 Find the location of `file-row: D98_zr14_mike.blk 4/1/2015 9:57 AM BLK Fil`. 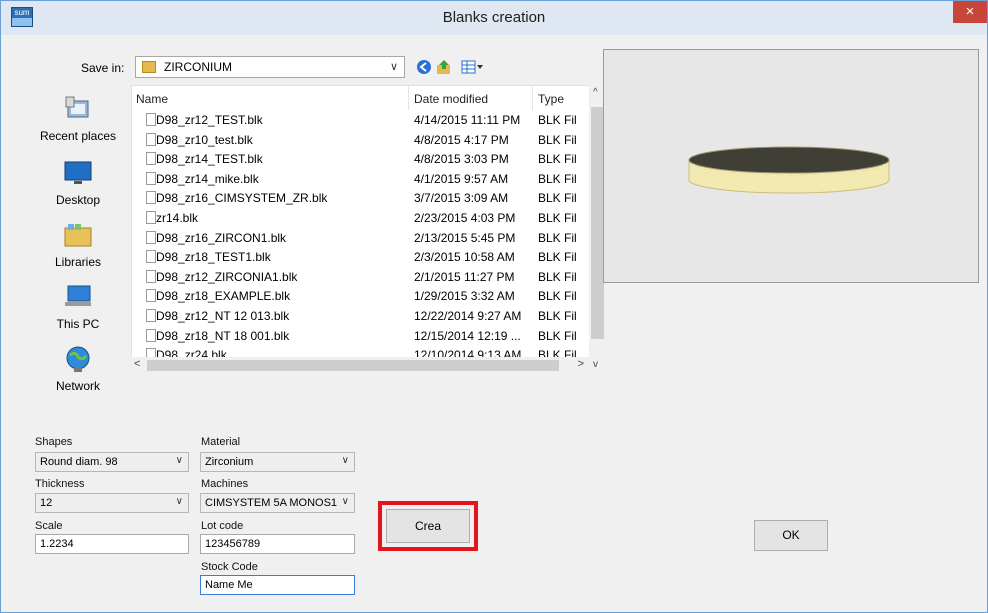

file-row: D98_zr14_mike.blk 4/1/2015 9:57 AM BLK Fil is located at coordinates (362, 179).